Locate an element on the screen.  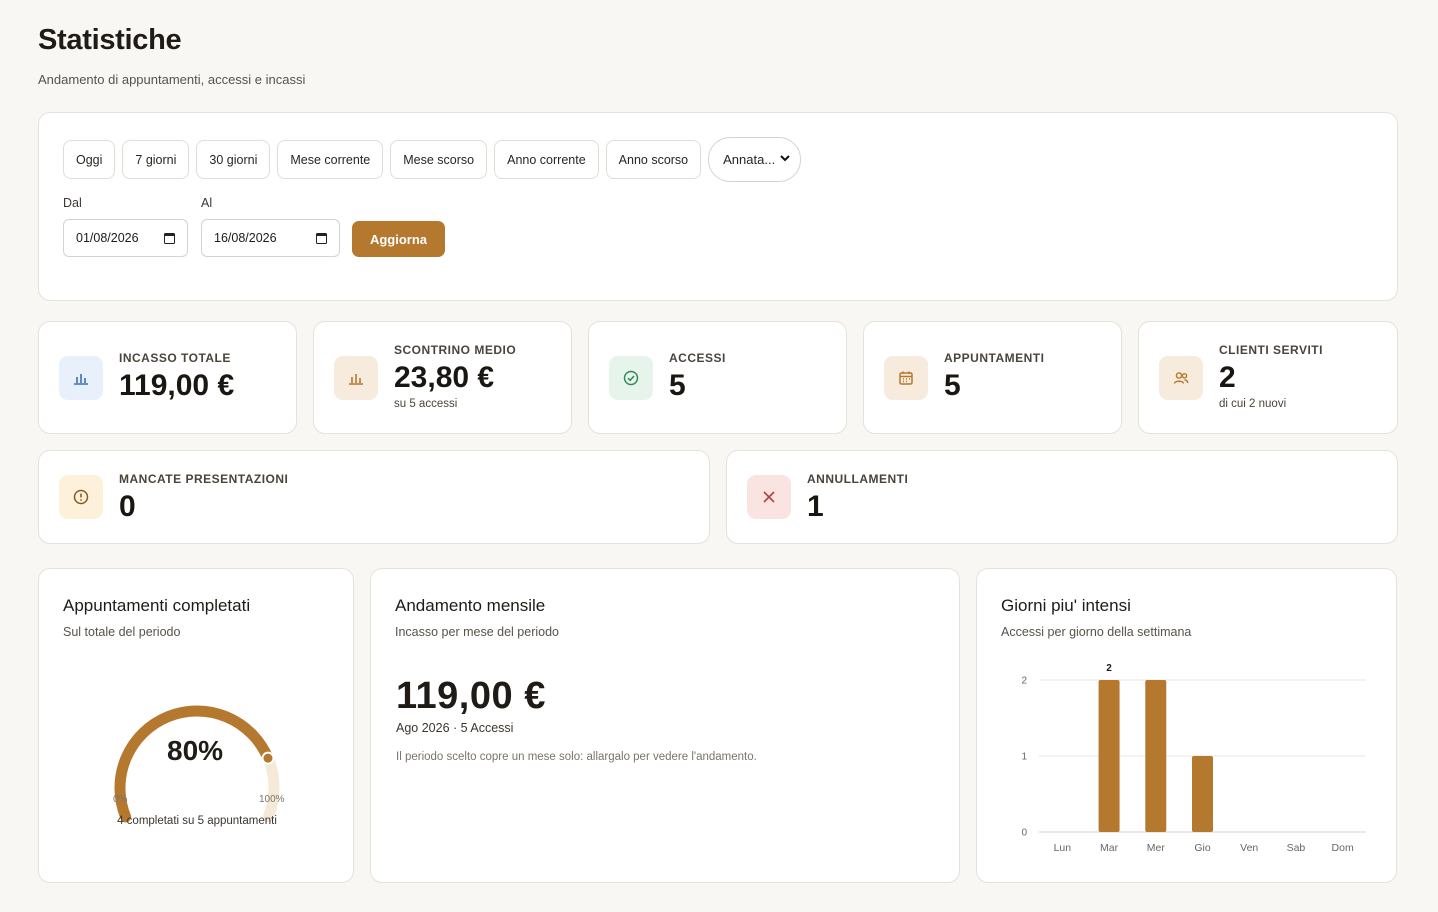
preset-today-button: Oggi is located at coordinates (89, 159).